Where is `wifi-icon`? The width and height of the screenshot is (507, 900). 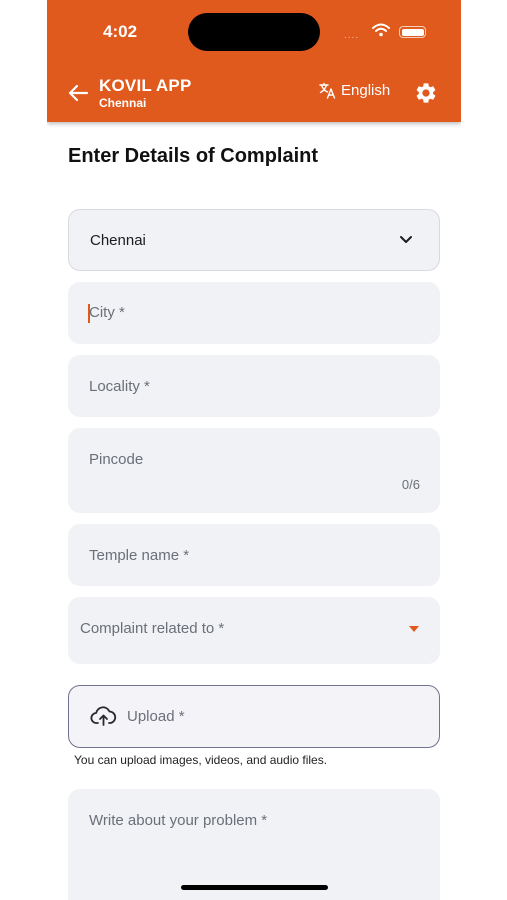
wifi-icon is located at coordinates (381, 30).